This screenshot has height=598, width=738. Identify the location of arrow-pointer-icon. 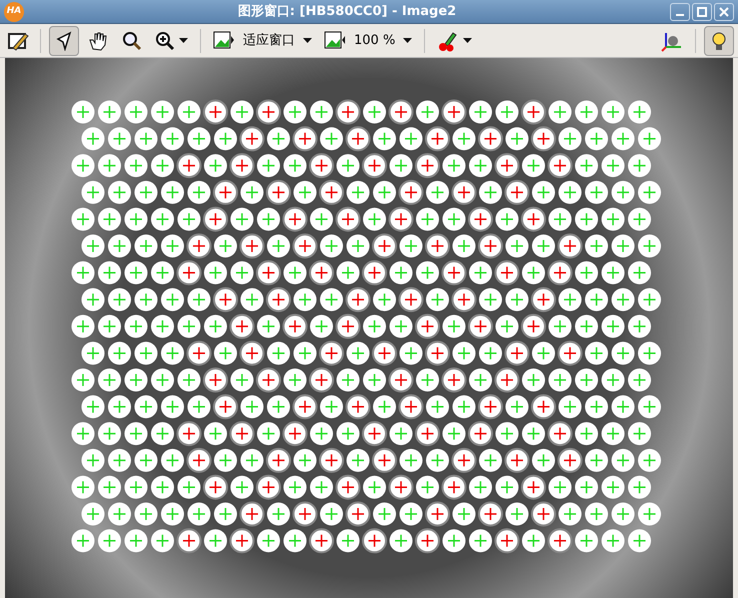
(64, 40).